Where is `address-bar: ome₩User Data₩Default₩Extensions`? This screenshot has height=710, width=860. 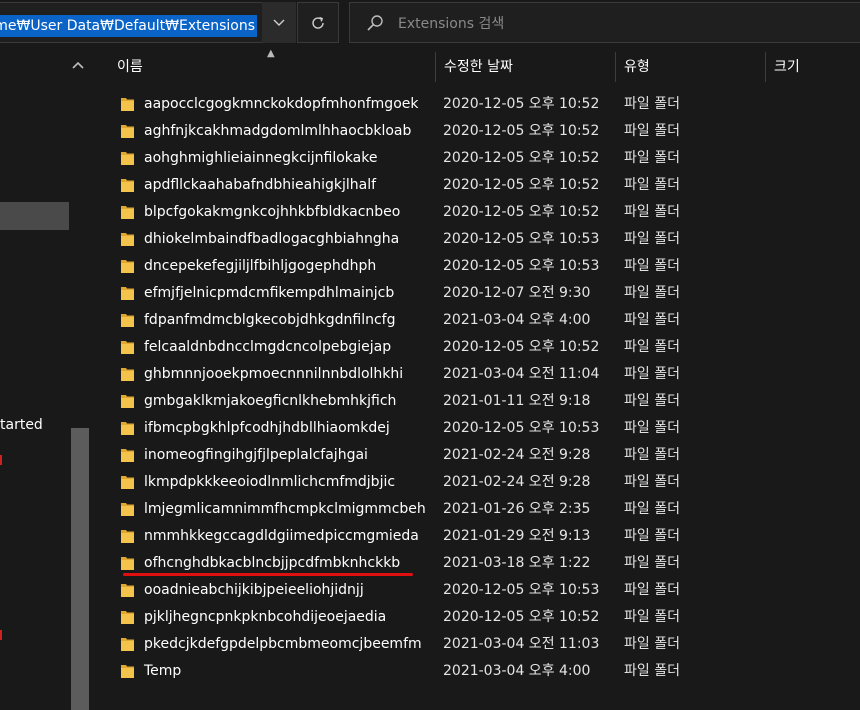 address-bar: ome₩User Data₩Default₩Extensions is located at coordinates (148, 22).